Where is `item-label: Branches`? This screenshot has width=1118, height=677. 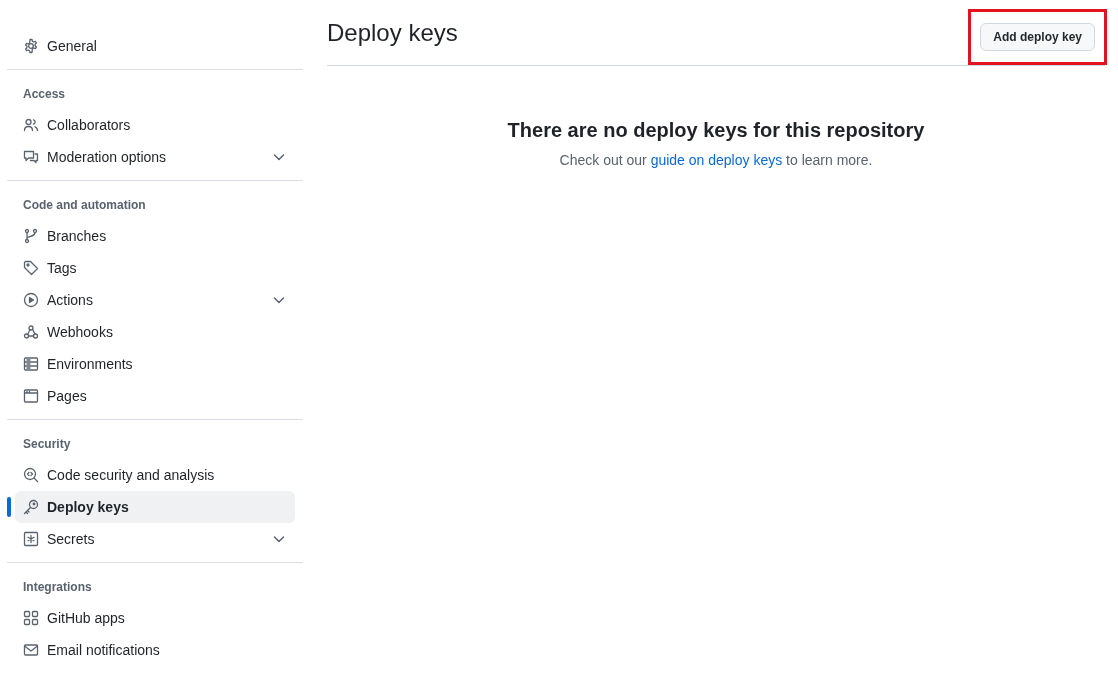 item-label: Branches is located at coordinates (77, 236).